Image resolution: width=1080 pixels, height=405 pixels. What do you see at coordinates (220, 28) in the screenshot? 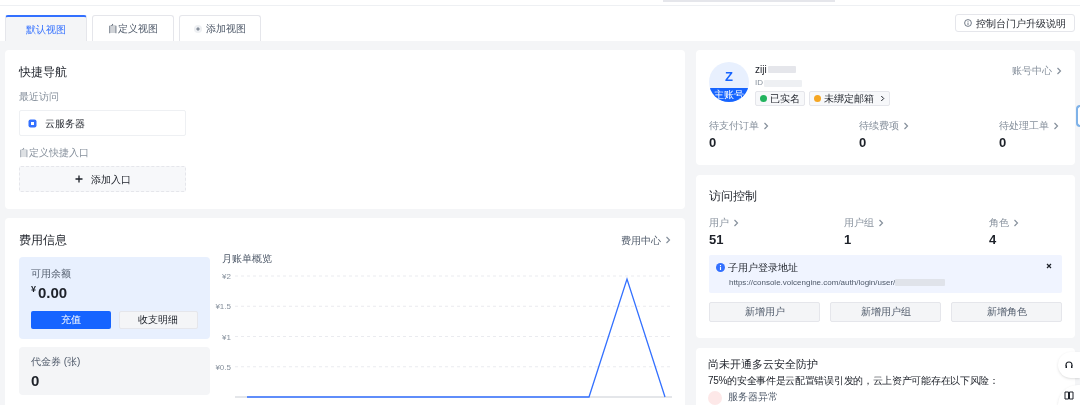
I see `view-tab: 添加视图` at bounding box center [220, 28].